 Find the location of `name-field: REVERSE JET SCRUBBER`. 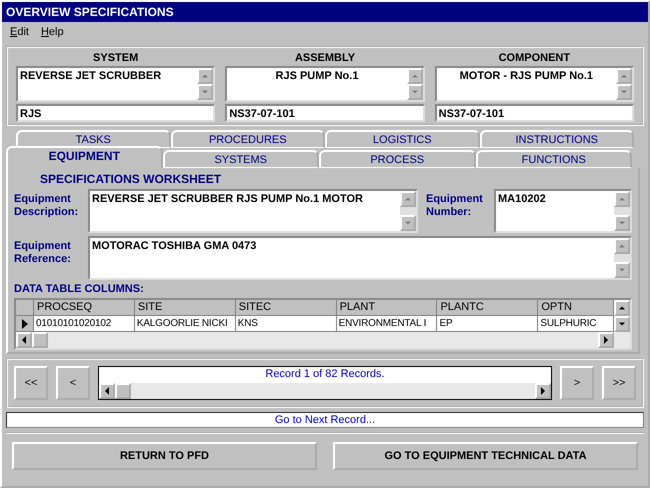

name-field: REVERSE JET SCRUBBER is located at coordinates (116, 84).